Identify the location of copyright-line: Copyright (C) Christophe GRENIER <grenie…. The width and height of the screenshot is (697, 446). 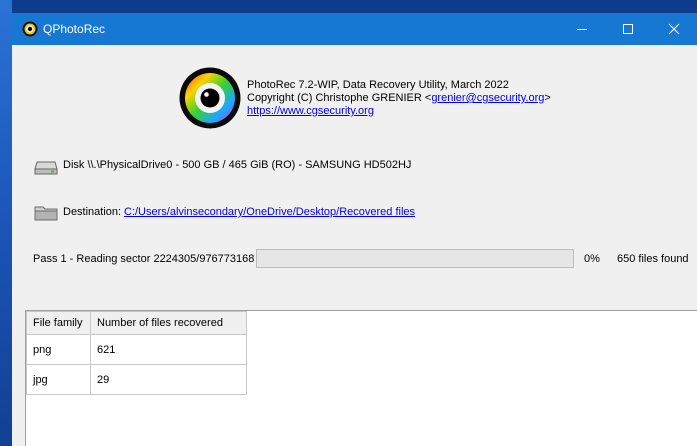
(399, 98).